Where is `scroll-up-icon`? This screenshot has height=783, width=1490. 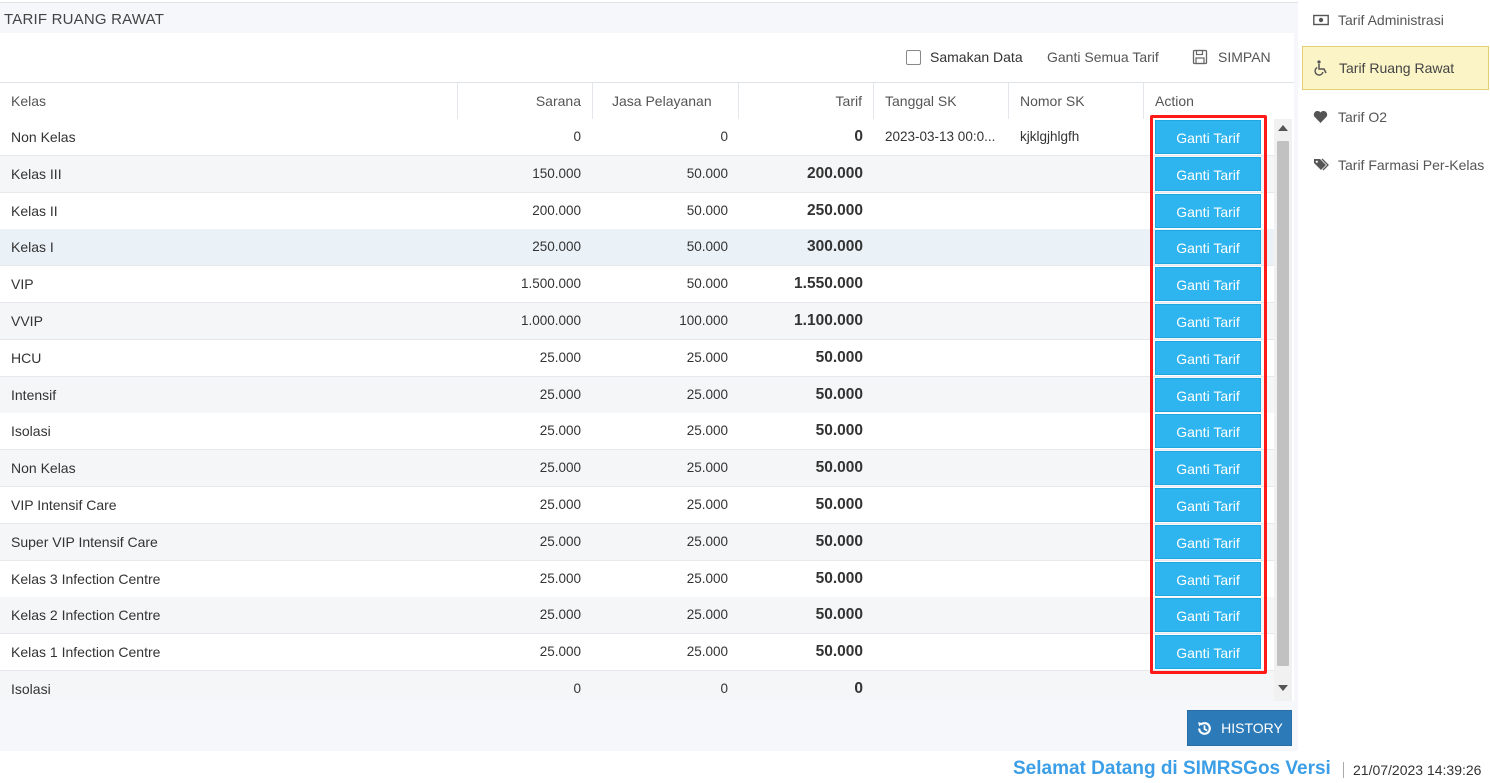
scroll-up-icon is located at coordinates (1283, 128).